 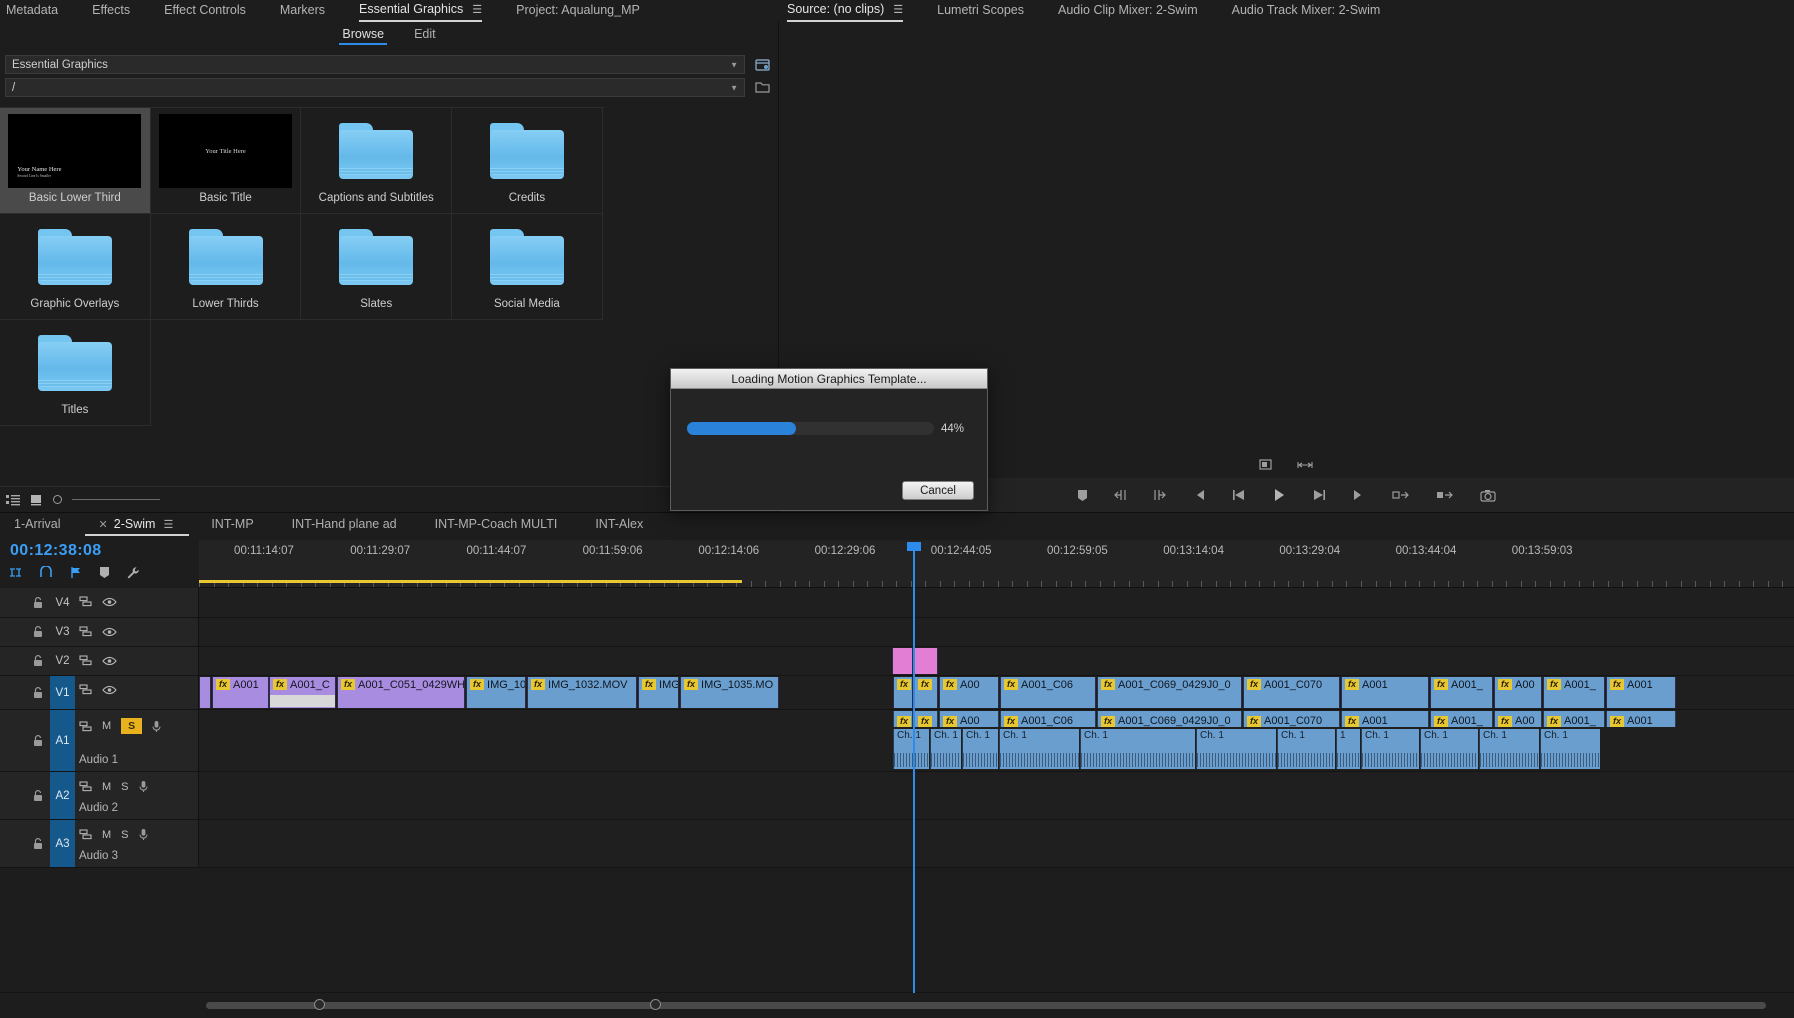 I want to click on timeline-tab-int-hand-plane-ad: INT-Hand plane ad, so click(x=344, y=526).